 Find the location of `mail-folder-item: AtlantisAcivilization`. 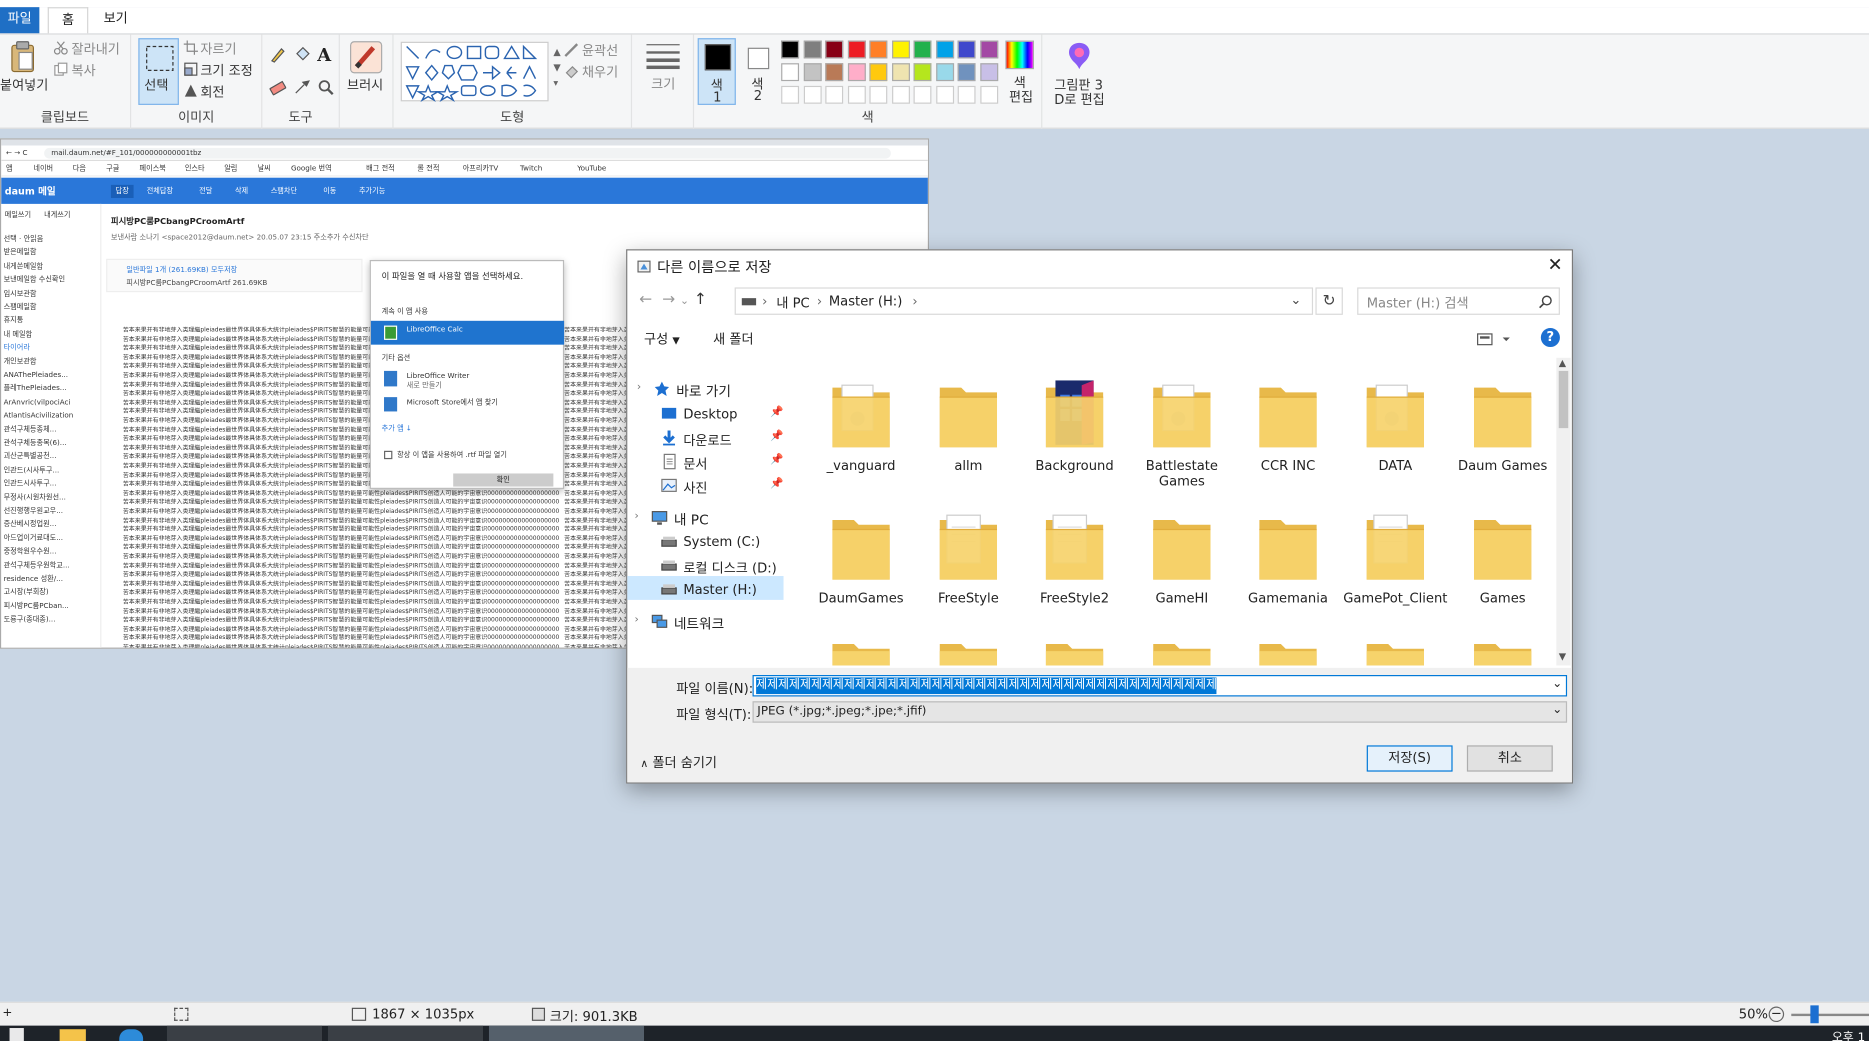

mail-folder-item: AtlantisAcivilization is located at coordinates (39, 416).